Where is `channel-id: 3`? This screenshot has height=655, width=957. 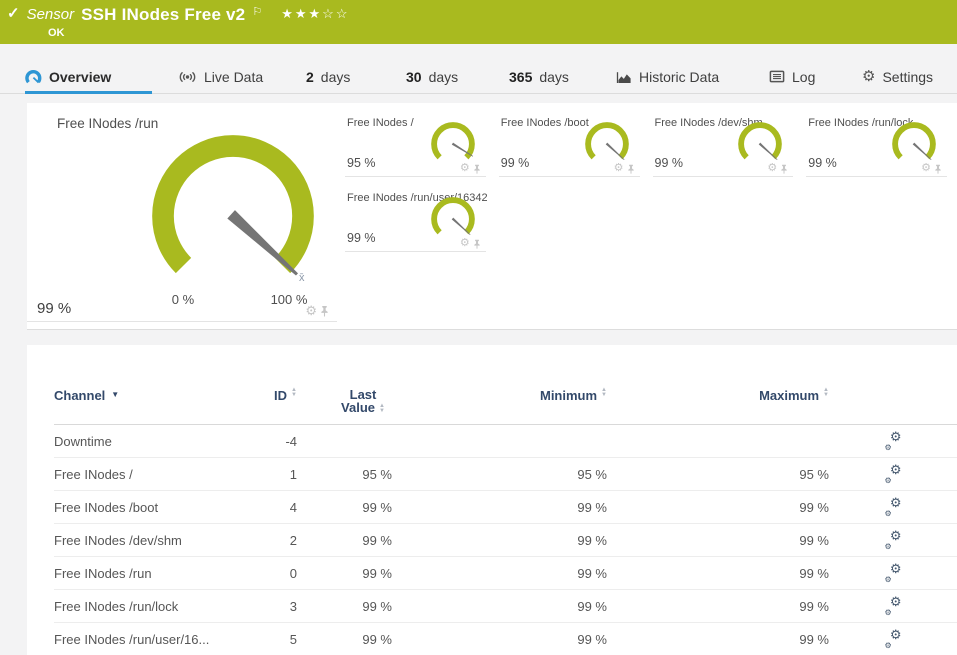 channel-id: 3 is located at coordinates (293, 606).